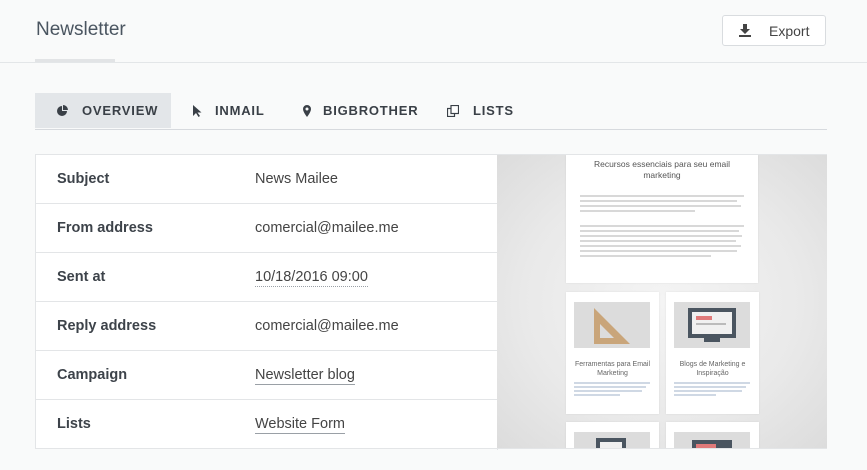 The height and width of the screenshot is (470, 867). Describe the element at coordinates (311, 278) in the screenshot. I see `detail-value: 10/18/2016 09:00` at that location.